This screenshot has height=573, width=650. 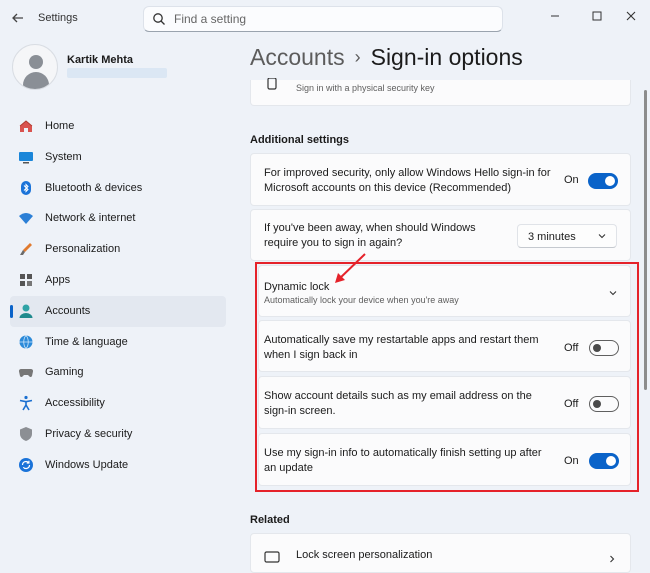 I want to click on hello-only-state: On, so click(x=571, y=180).